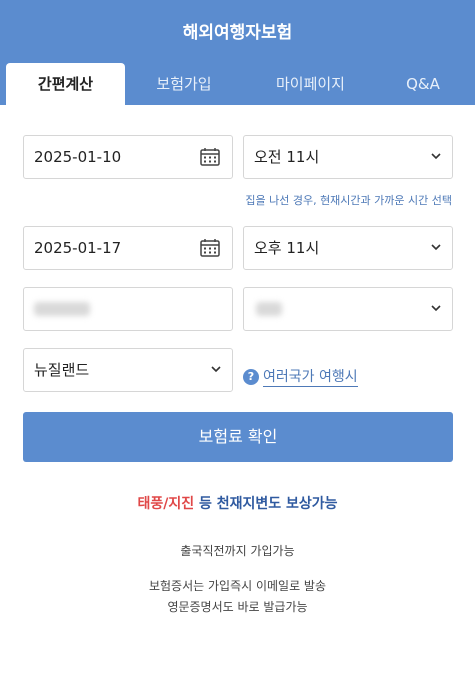  I want to click on tab-bar: 간편계산 보험가입 마이페이지 Q&A, so click(237, 84).